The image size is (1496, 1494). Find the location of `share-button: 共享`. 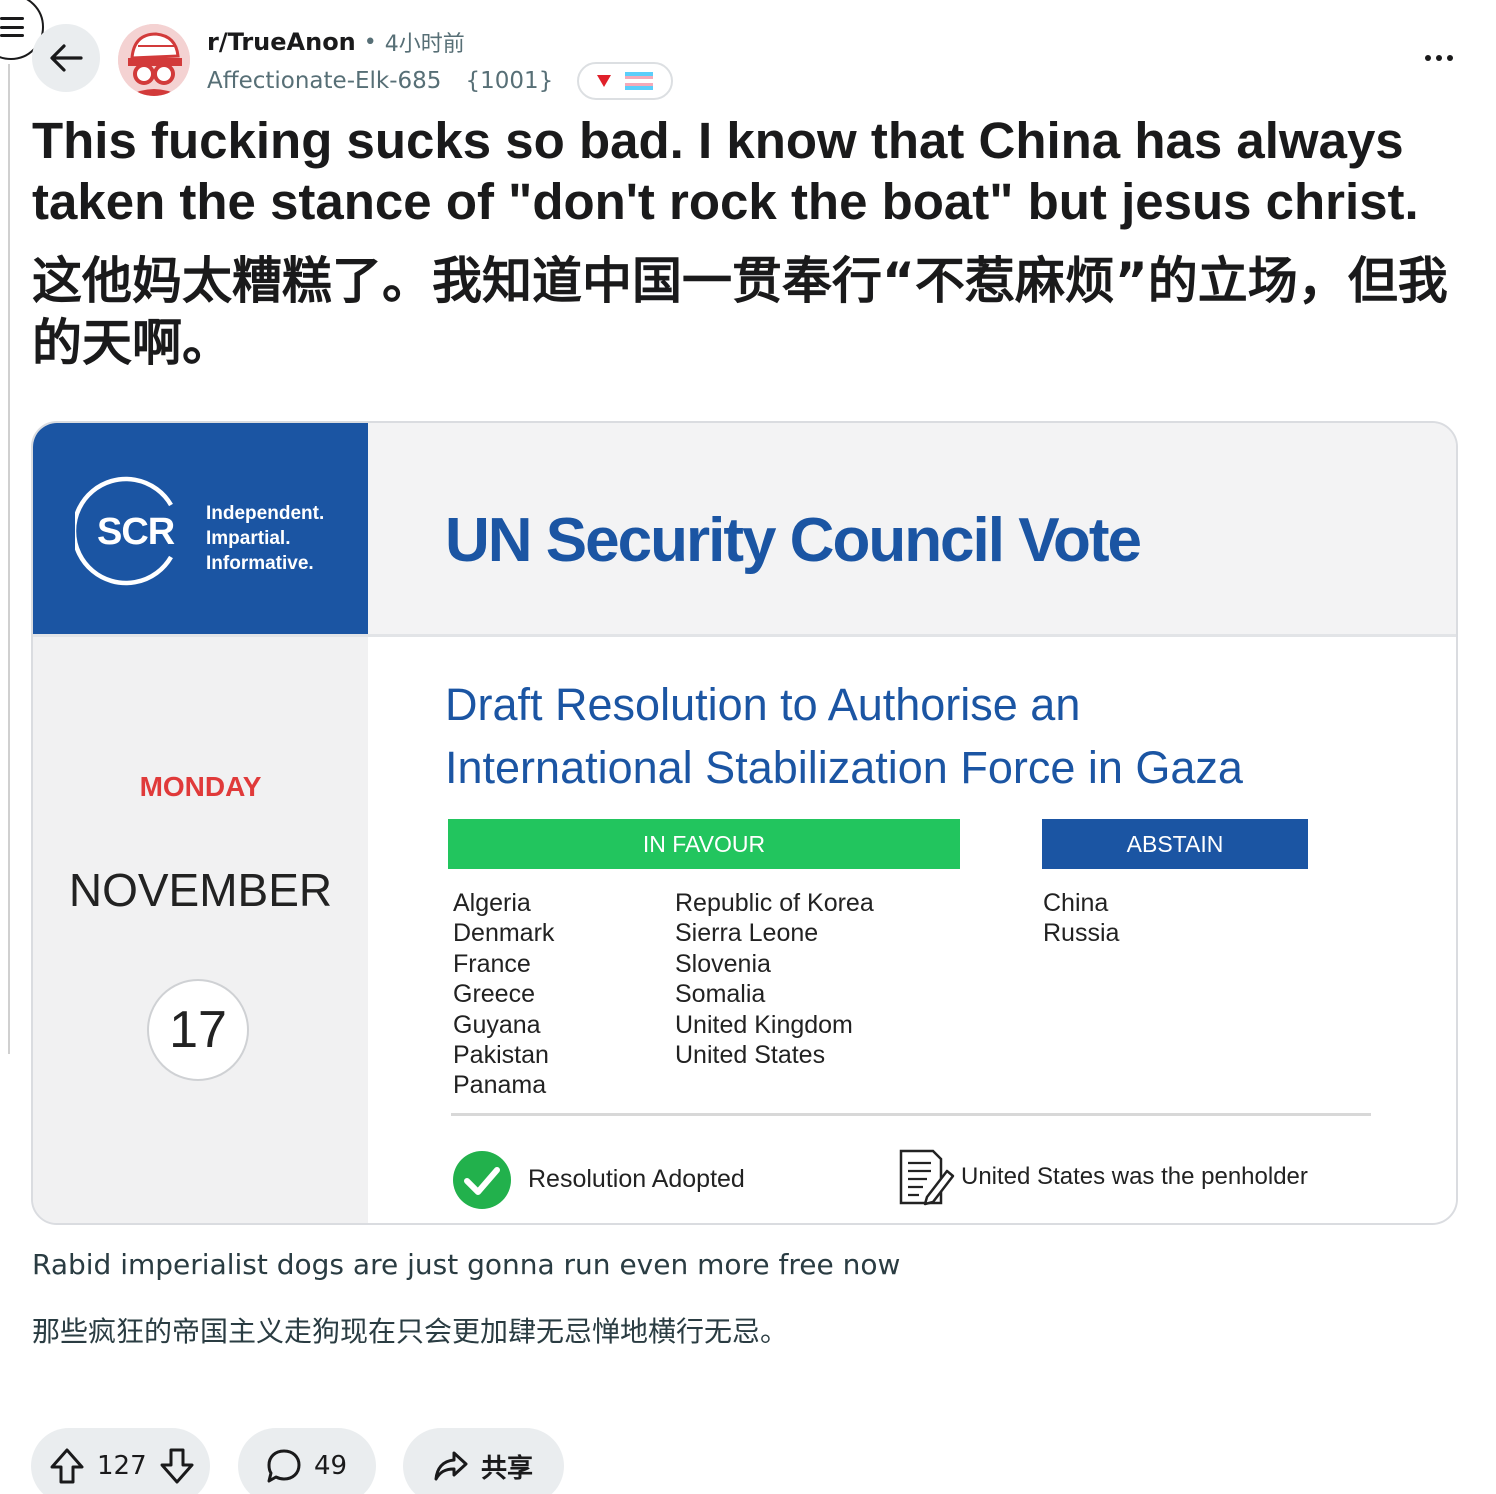

share-button: 共享 is located at coordinates (483, 1461).